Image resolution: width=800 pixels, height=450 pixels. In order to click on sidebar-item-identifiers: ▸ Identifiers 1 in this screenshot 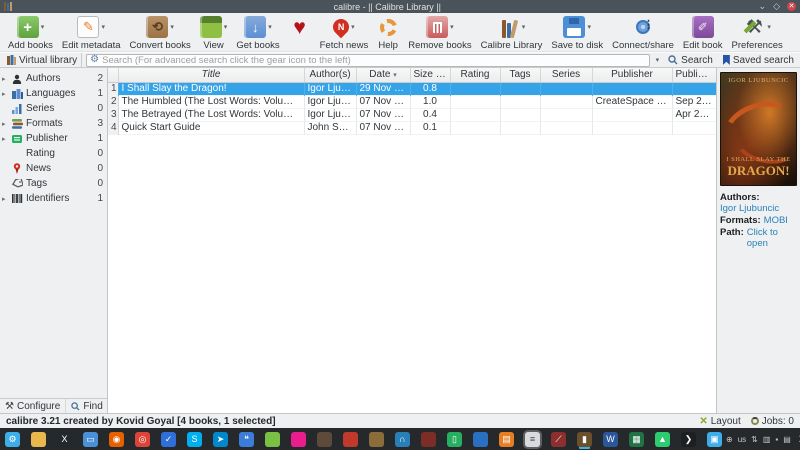, I will do `click(53, 198)`.